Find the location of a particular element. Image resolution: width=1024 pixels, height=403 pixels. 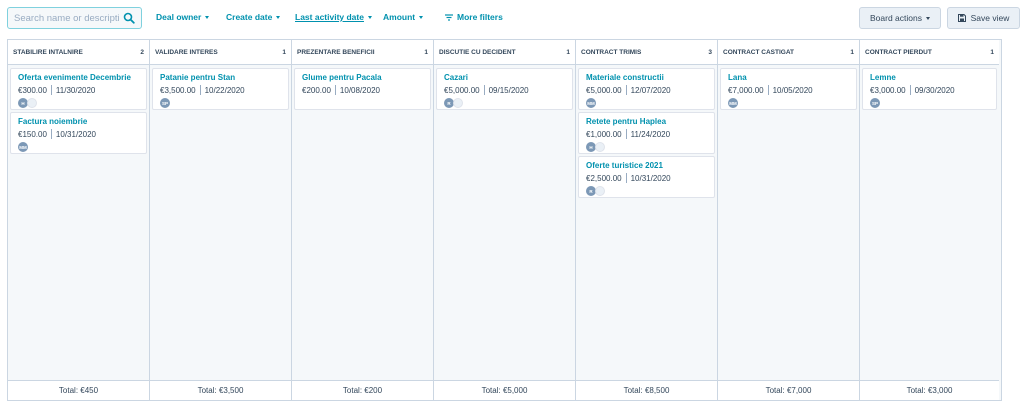

column-title: VALIDARE INTERES is located at coordinates (186, 52).